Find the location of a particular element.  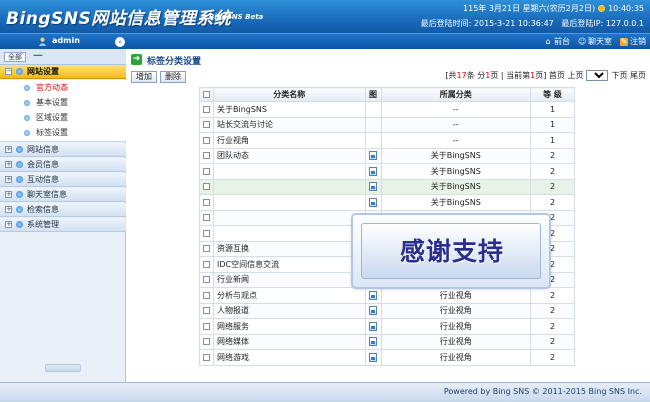

table-row: 关于BingSNS -- 1 is located at coordinates (387, 109).